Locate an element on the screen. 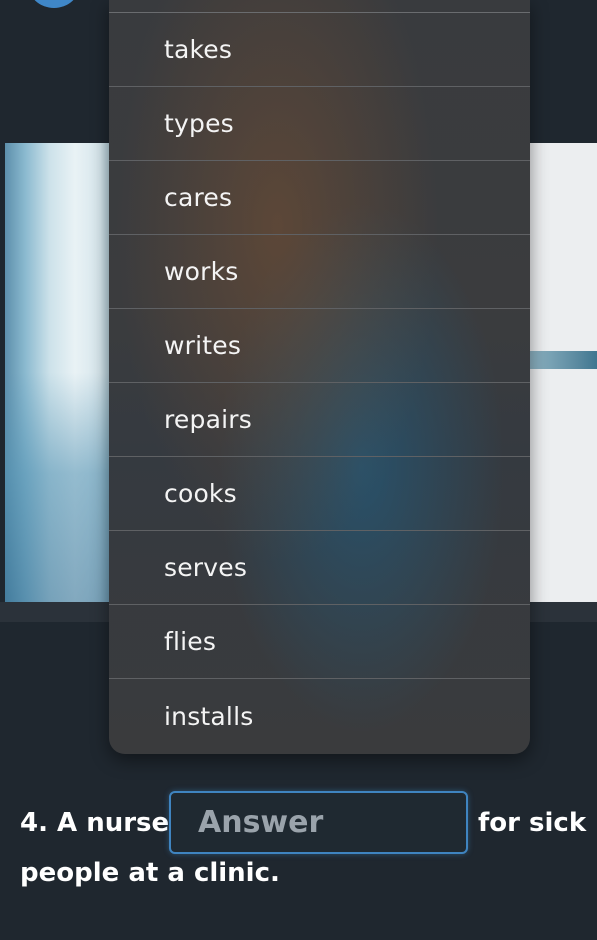 This screenshot has width=597, height=940. question-suffix: for sick is located at coordinates (532, 823).